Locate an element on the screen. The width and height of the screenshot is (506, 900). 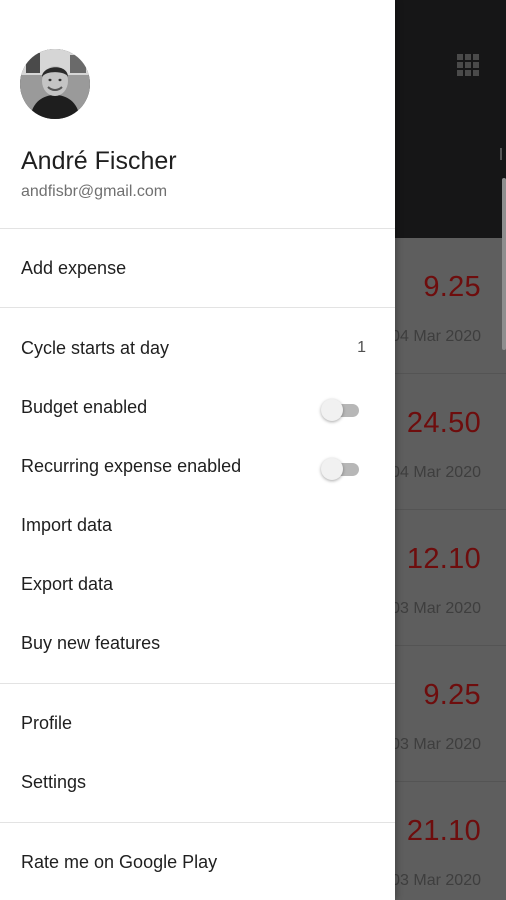
cycle-start-value: 1 is located at coordinates (361, 347).